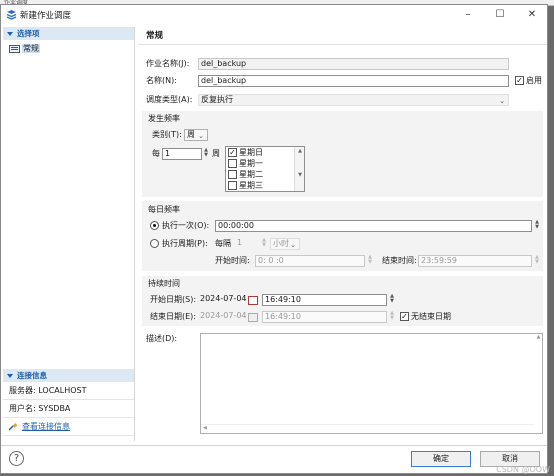 The image size is (554, 476). Describe the element at coordinates (404, 316) in the screenshot. I see `no-end-date-checkbox: ✓` at that location.